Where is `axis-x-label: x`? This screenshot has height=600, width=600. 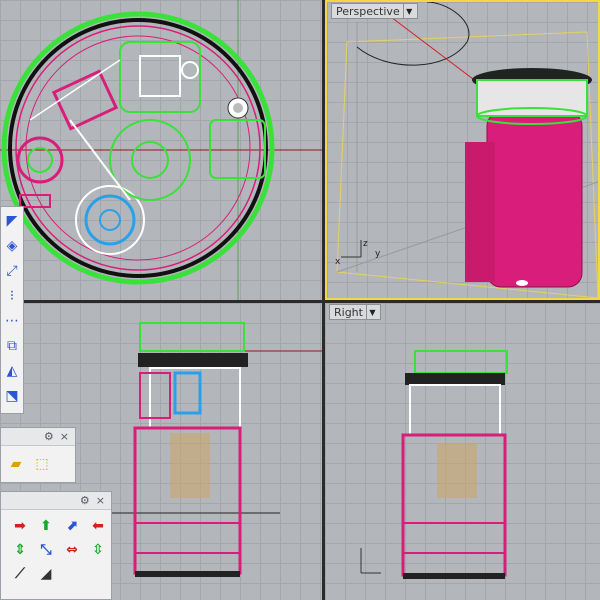
axis-x-label: x is located at coordinates (338, 262).